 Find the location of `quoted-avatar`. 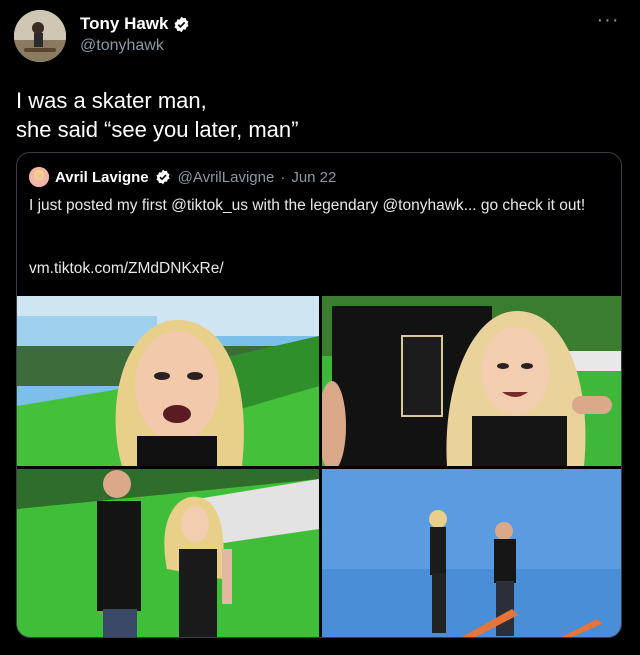

quoted-avatar is located at coordinates (39, 177).